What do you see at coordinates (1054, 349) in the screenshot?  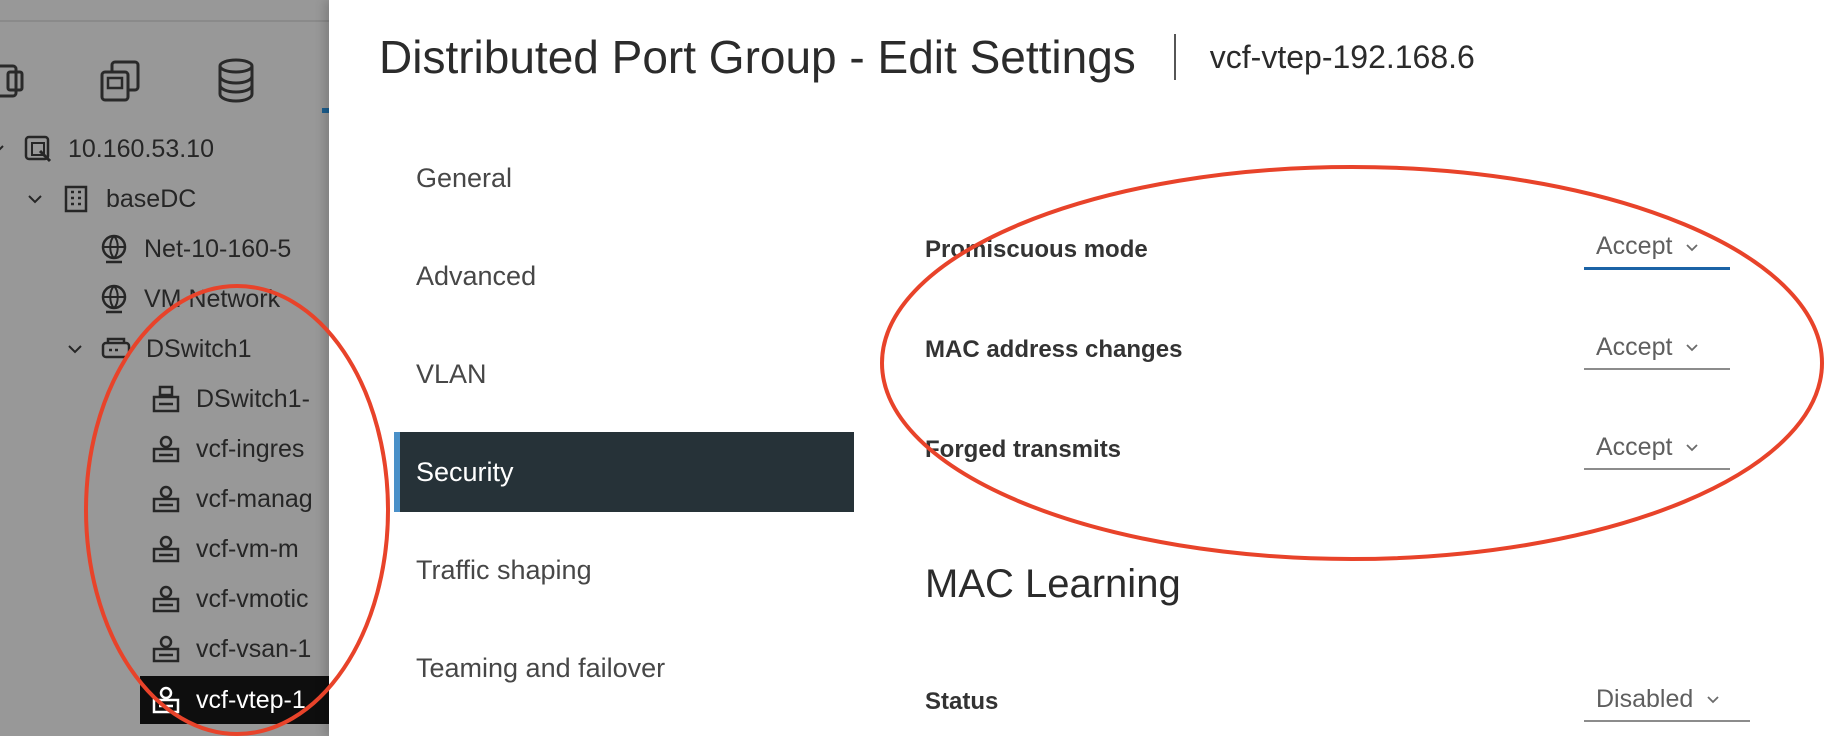 I see `mac-address-changes-label: MAC address changes` at bounding box center [1054, 349].